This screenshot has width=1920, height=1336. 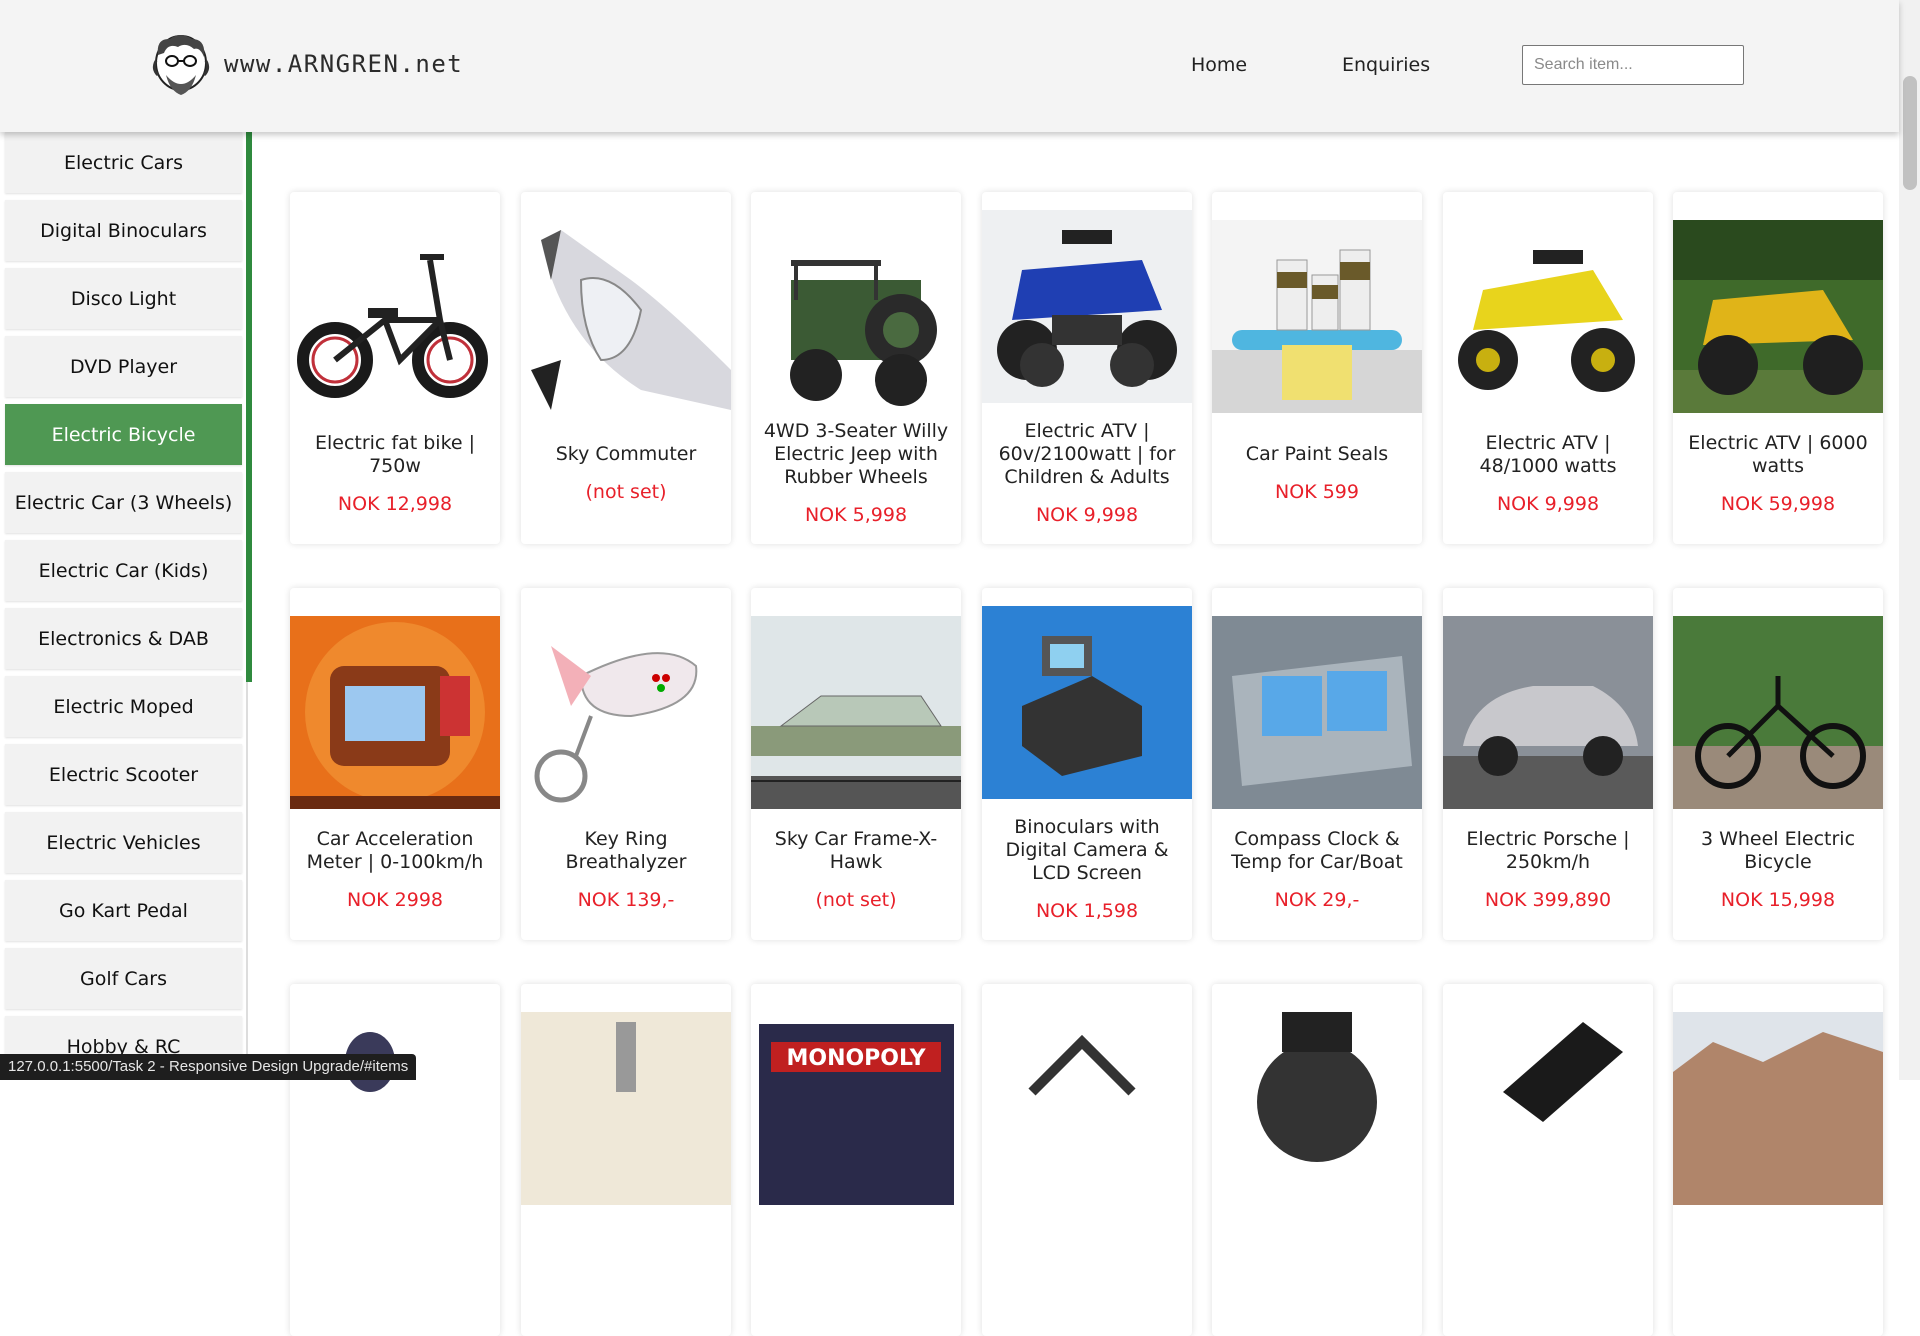 What do you see at coordinates (123, 842) in the screenshot?
I see `sidebar-item-electric-vehicles: Electric Vehicles` at bounding box center [123, 842].